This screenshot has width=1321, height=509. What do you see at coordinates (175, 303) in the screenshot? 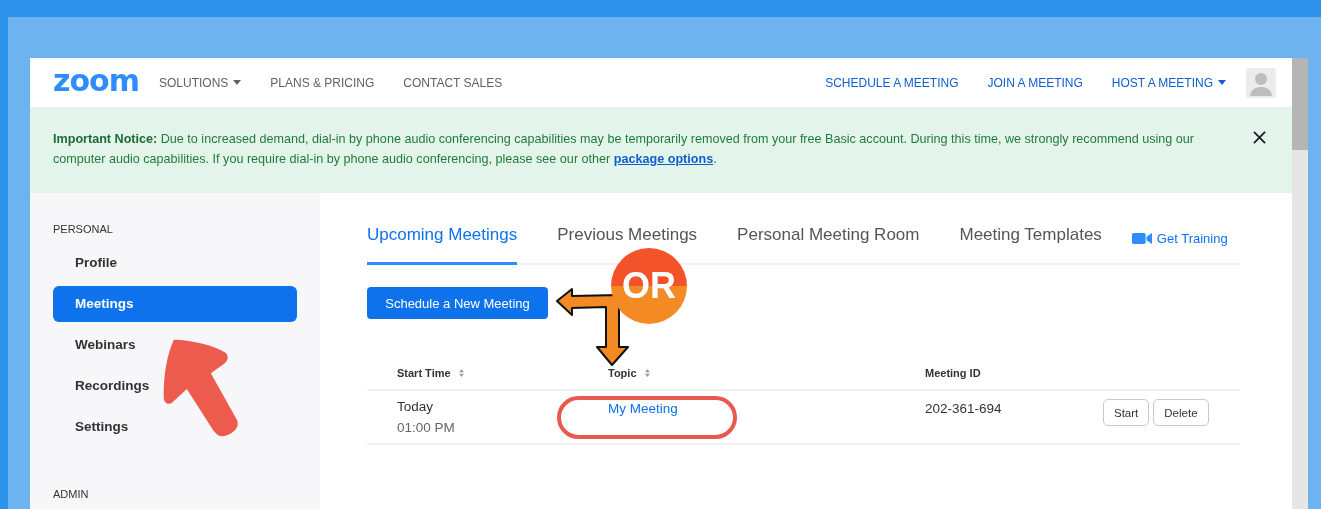
I see `sidebar-item: Meetings` at bounding box center [175, 303].